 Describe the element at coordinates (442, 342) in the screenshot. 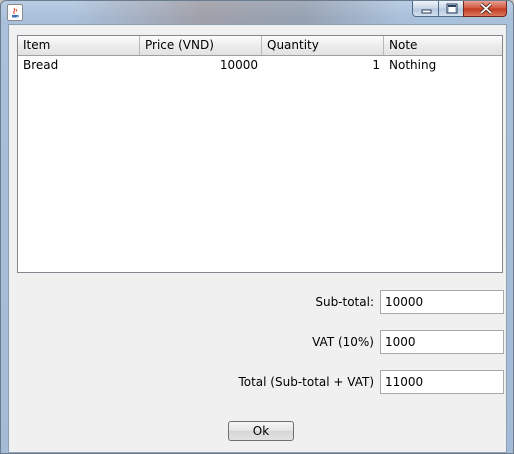

I see `vat-field` at that location.